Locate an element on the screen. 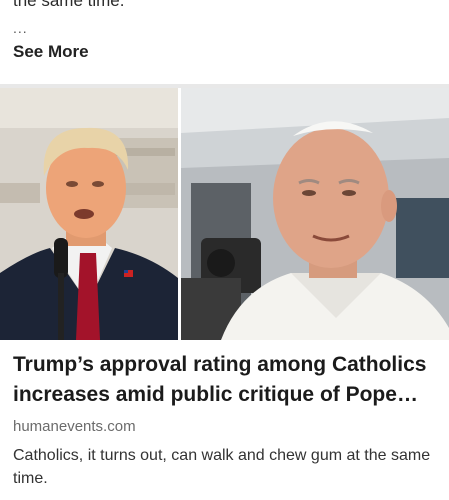  previous-post-snippet: the same time. is located at coordinates (69, 5).